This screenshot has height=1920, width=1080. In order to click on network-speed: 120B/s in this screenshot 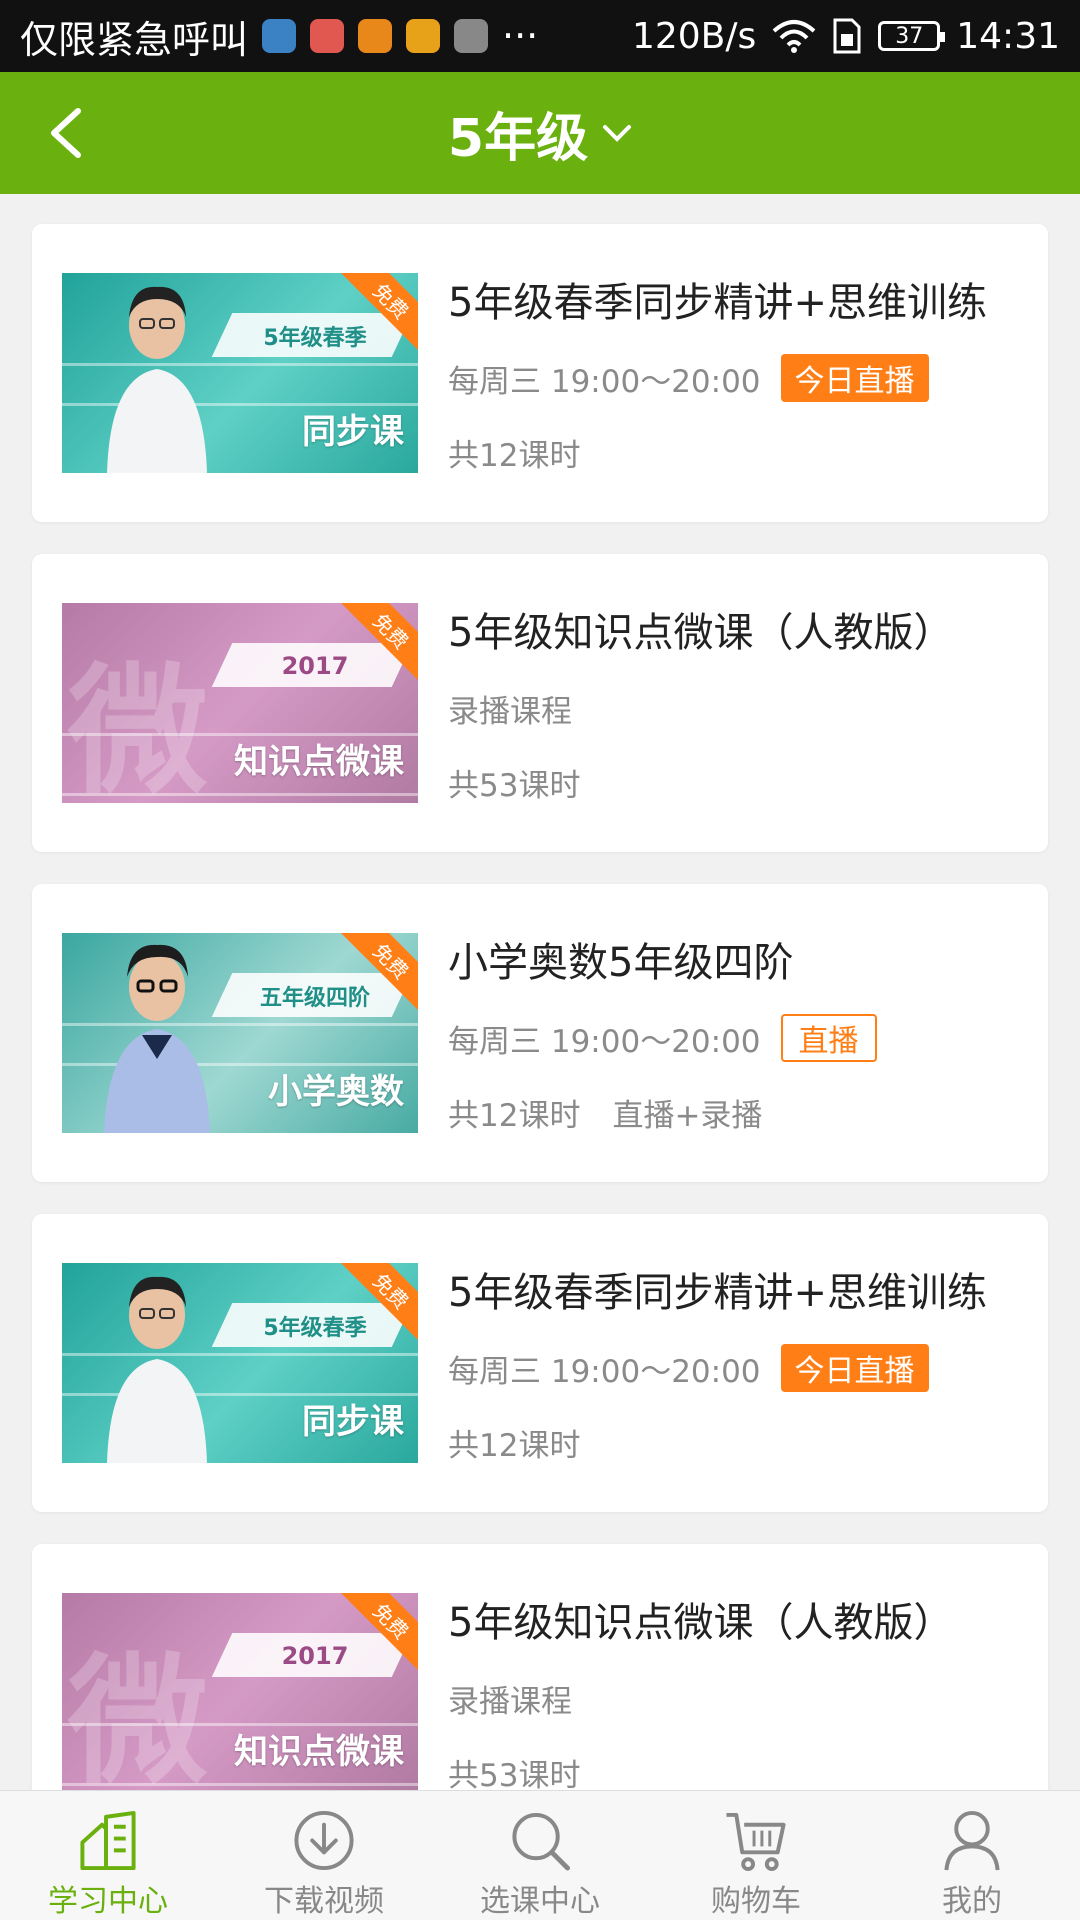, I will do `click(694, 36)`.